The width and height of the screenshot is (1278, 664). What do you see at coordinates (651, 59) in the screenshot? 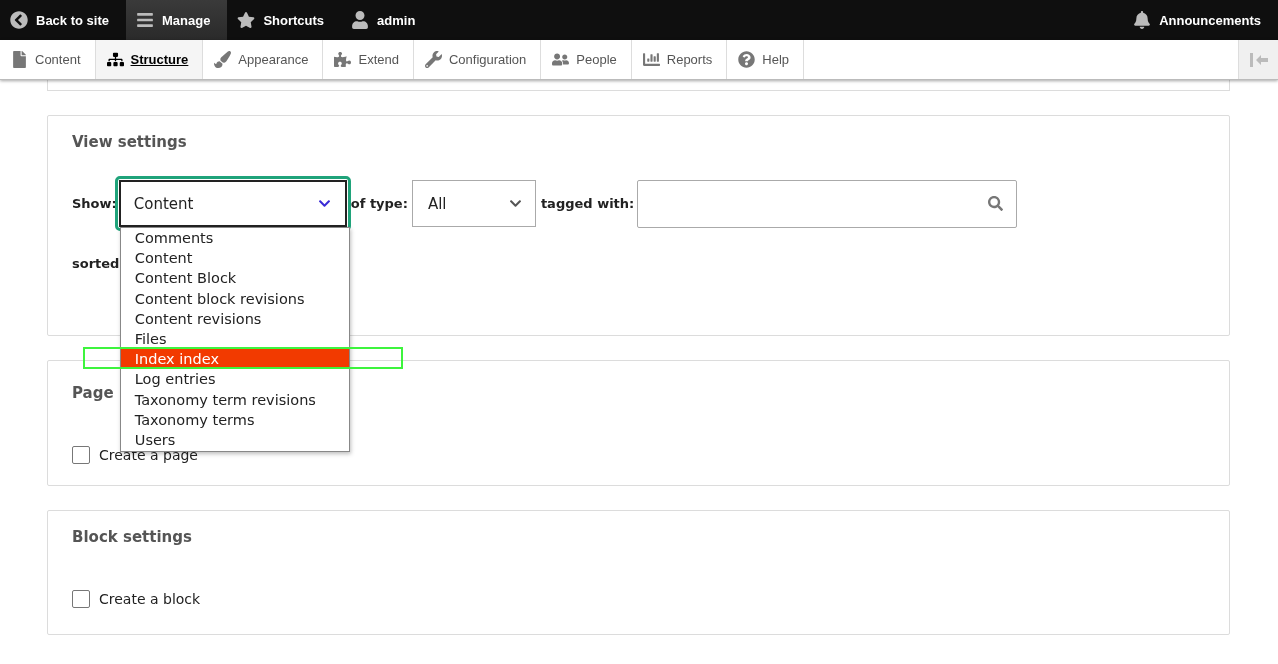
I see `bar-chart-icon` at bounding box center [651, 59].